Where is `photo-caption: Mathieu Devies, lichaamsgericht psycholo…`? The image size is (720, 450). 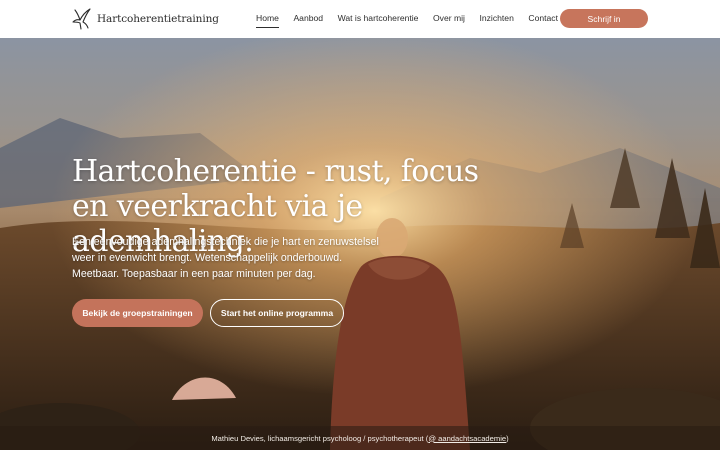
photo-caption: Mathieu Devies, lichaamsgericht psycholo… is located at coordinates (360, 438).